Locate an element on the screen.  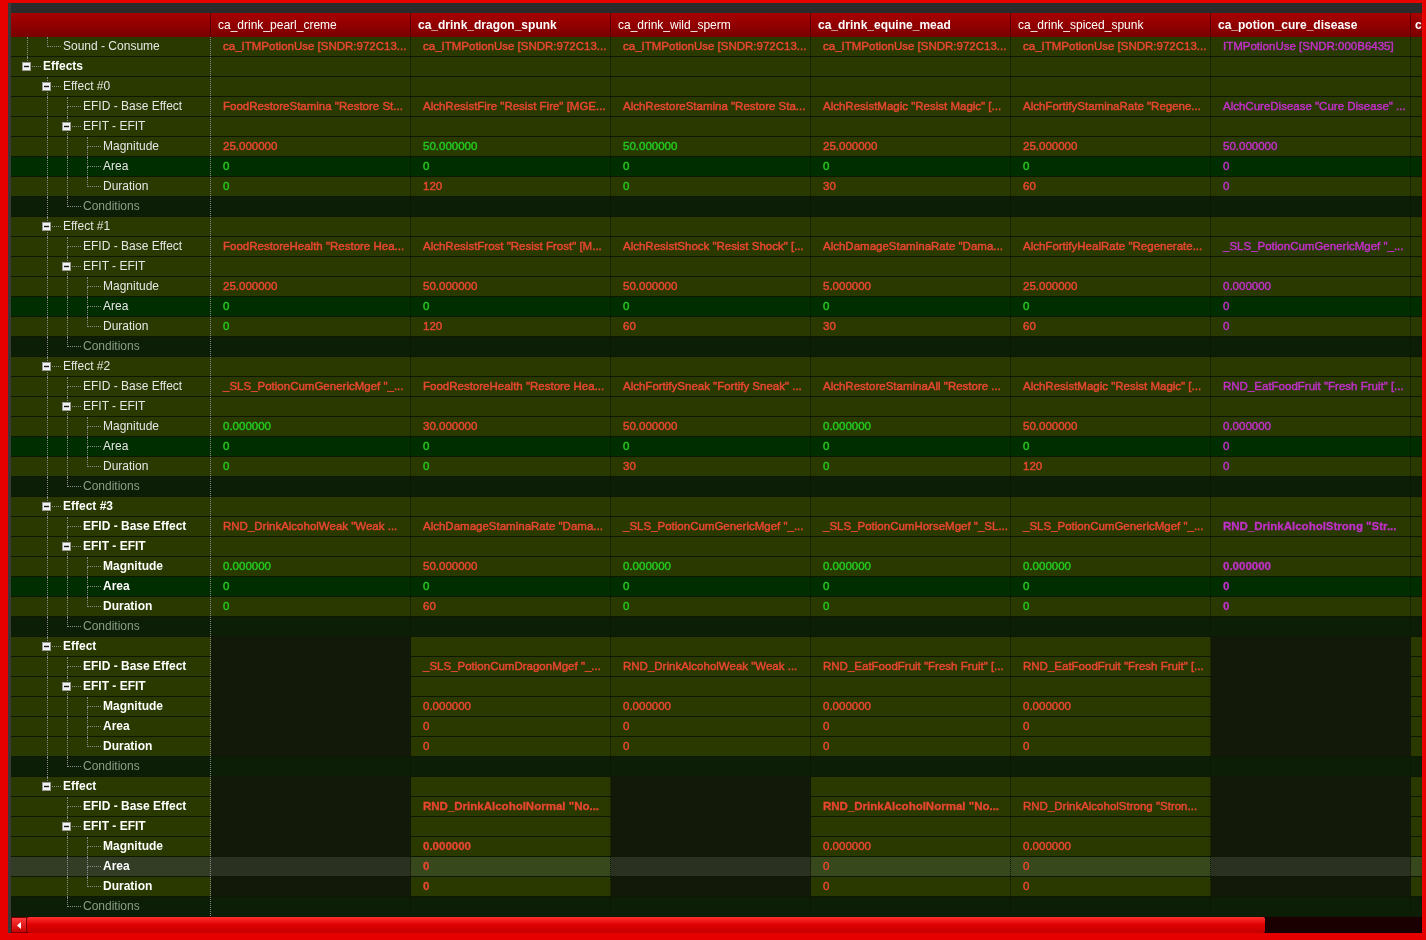
tree-row: Effect #2 is located at coordinates (716, 367).